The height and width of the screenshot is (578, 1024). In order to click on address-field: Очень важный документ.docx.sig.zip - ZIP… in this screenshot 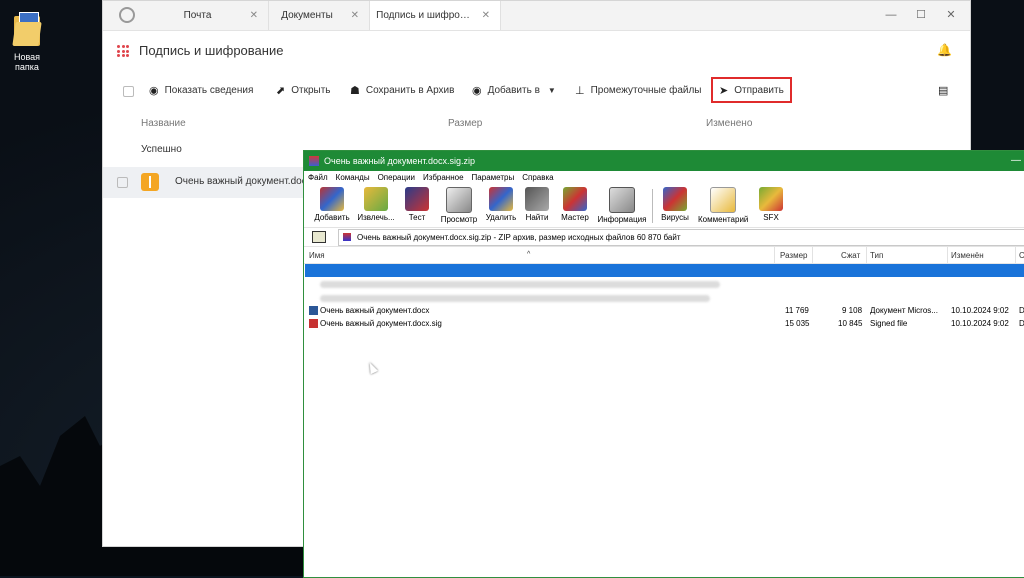, I will do `click(681, 237)`.